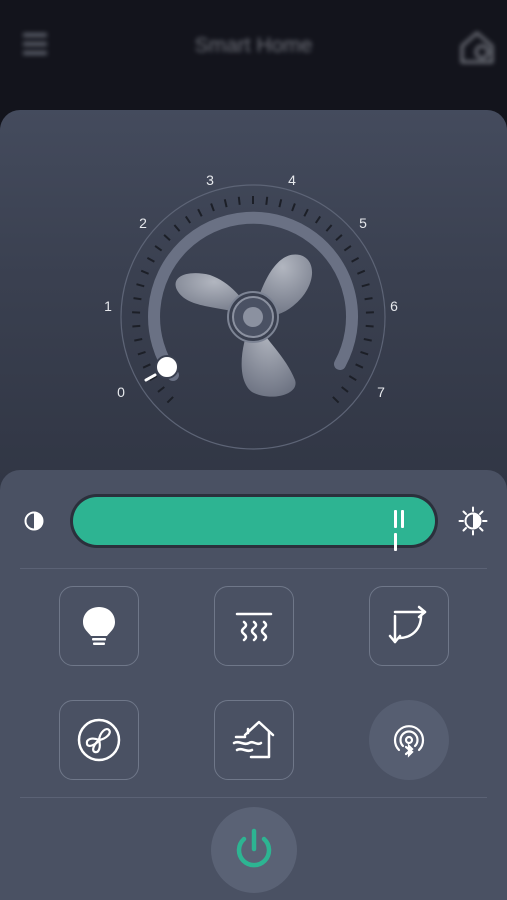 The height and width of the screenshot is (900, 507). Describe the element at coordinates (108, 306) in the screenshot. I see `dial-label-1: 1` at that location.